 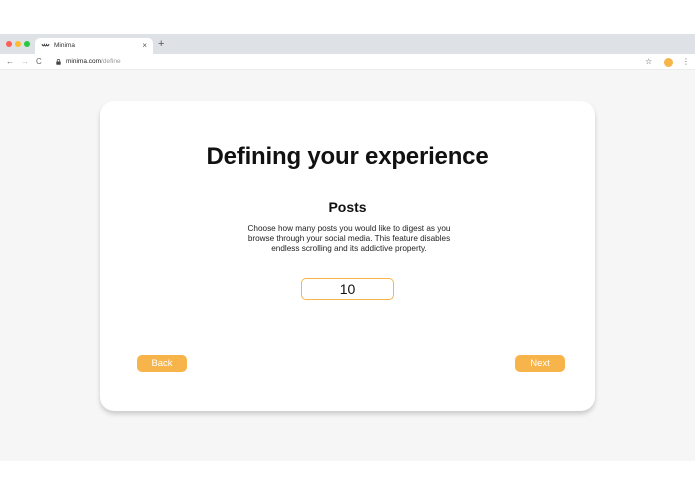 What do you see at coordinates (94, 46) in the screenshot?
I see `browser-tab: Minima ×` at bounding box center [94, 46].